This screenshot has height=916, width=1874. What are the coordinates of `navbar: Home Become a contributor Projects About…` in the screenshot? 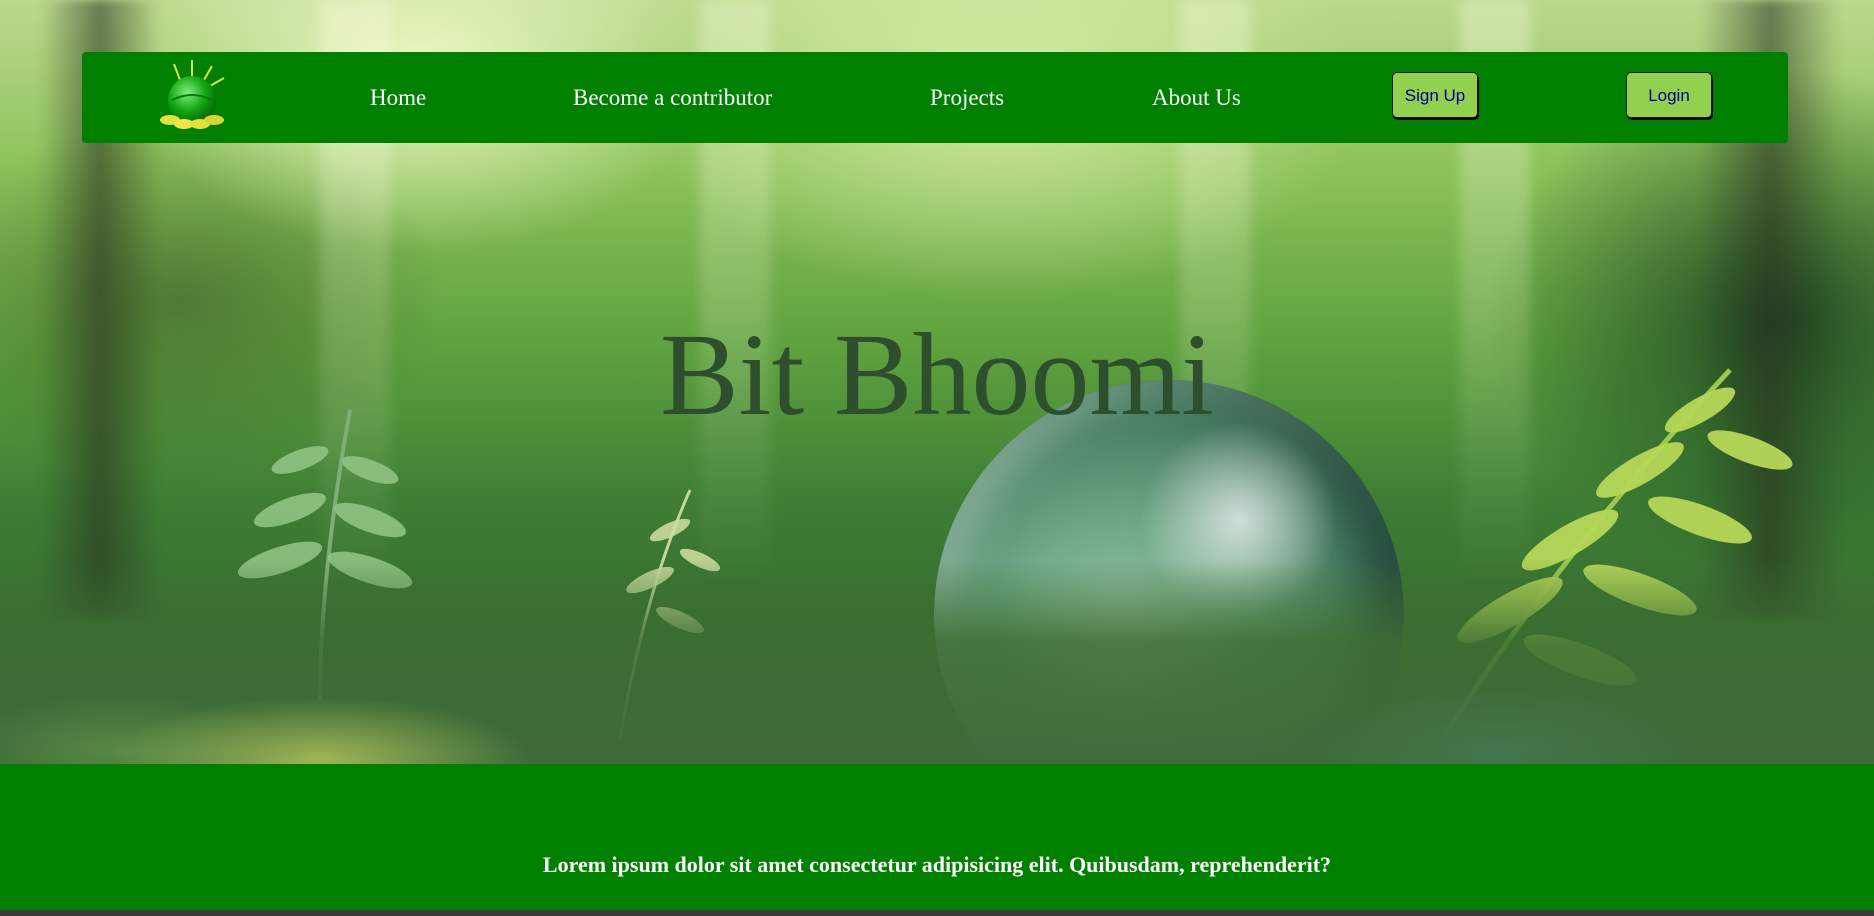 It's located at (935, 97).